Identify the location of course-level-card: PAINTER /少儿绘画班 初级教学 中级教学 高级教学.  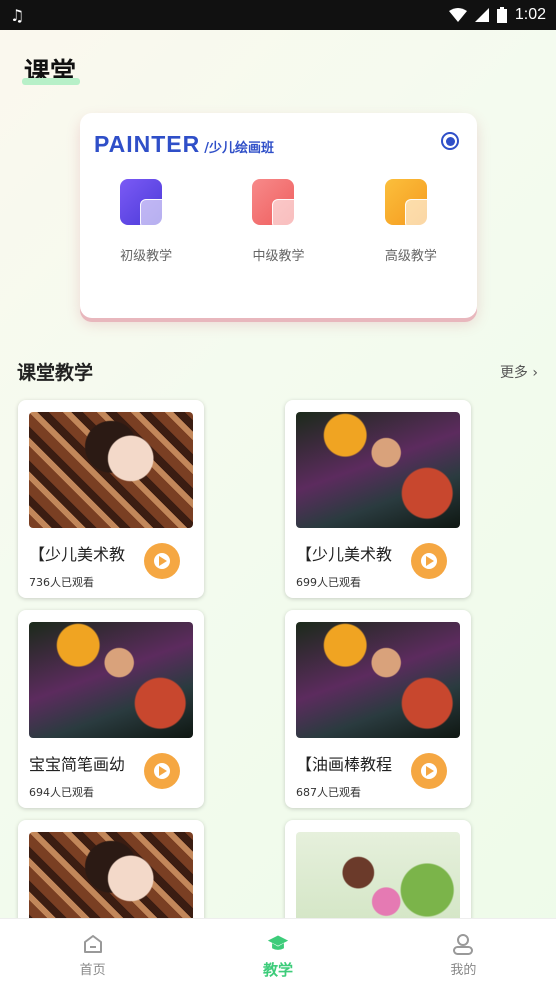
(278, 215).